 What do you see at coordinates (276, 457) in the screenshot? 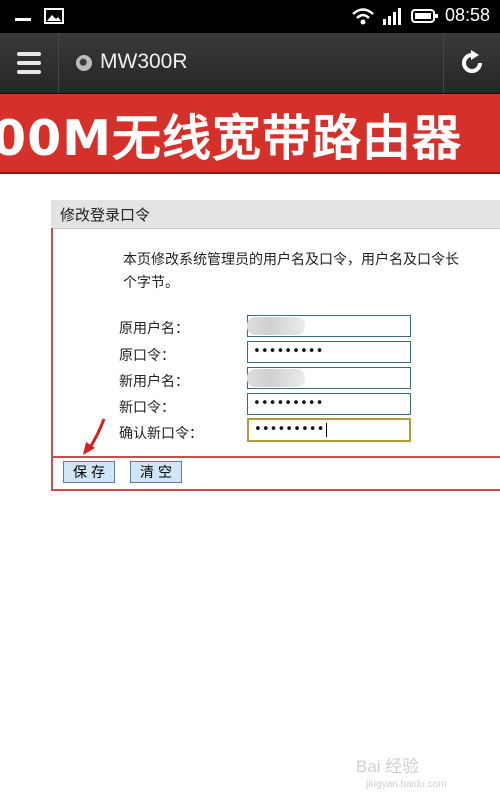
I see `divider` at bounding box center [276, 457].